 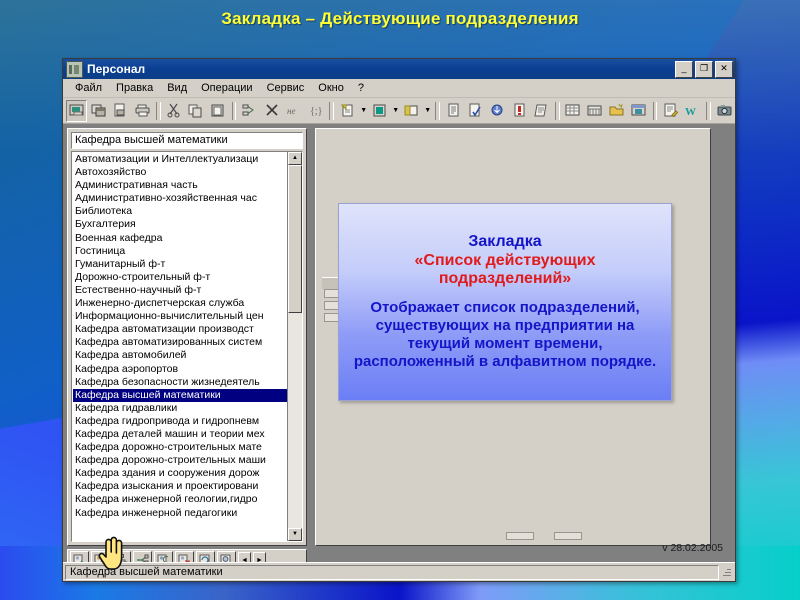 What do you see at coordinates (180, 486) in the screenshot?
I see `list-item: Кафедра изыскания и проектировани` at bounding box center [180, 486].